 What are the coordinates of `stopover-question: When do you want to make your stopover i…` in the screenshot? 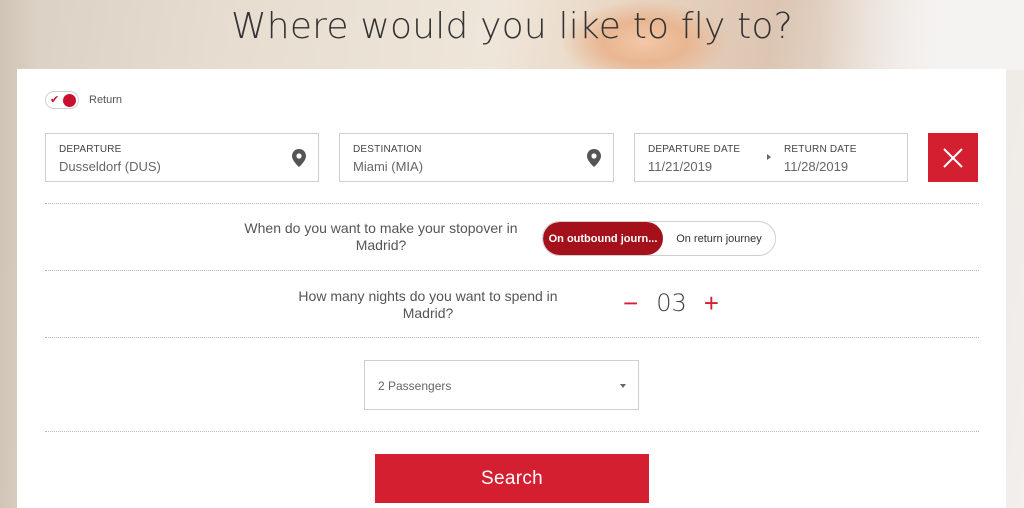 It's located at (381, 236).